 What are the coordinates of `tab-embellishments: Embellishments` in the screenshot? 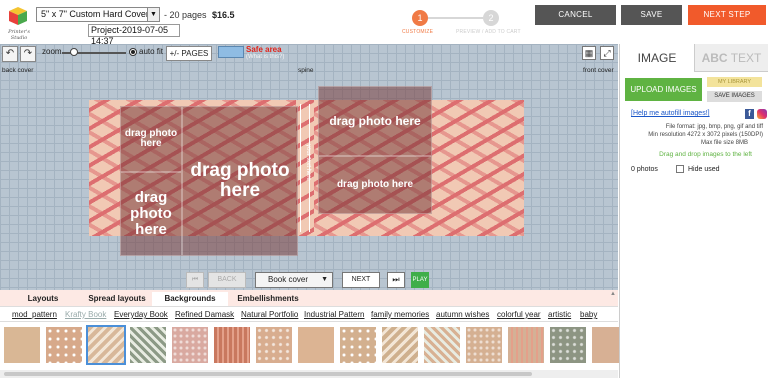 It's located at (268, 299).